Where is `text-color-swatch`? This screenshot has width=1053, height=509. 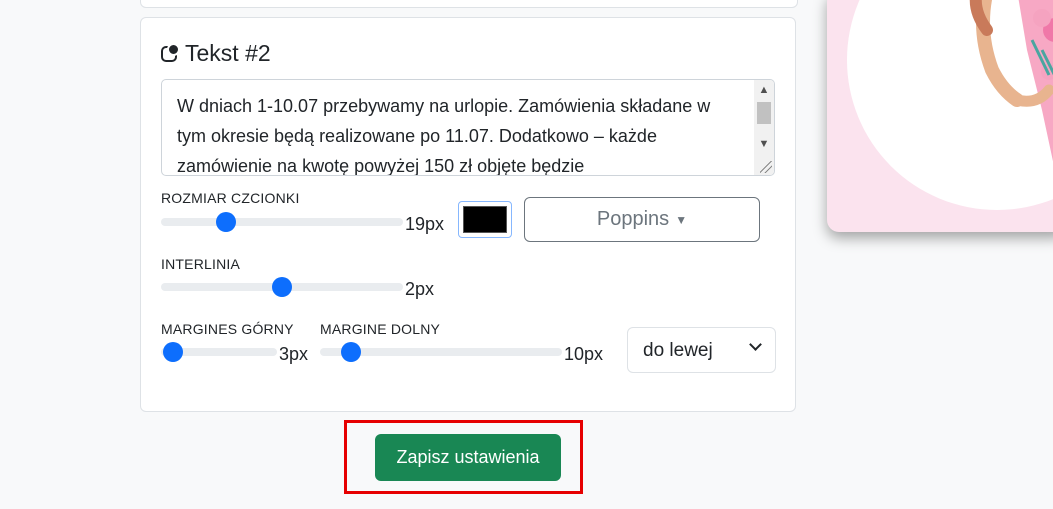 text-color-swatch is located at coordinates (485, 219).